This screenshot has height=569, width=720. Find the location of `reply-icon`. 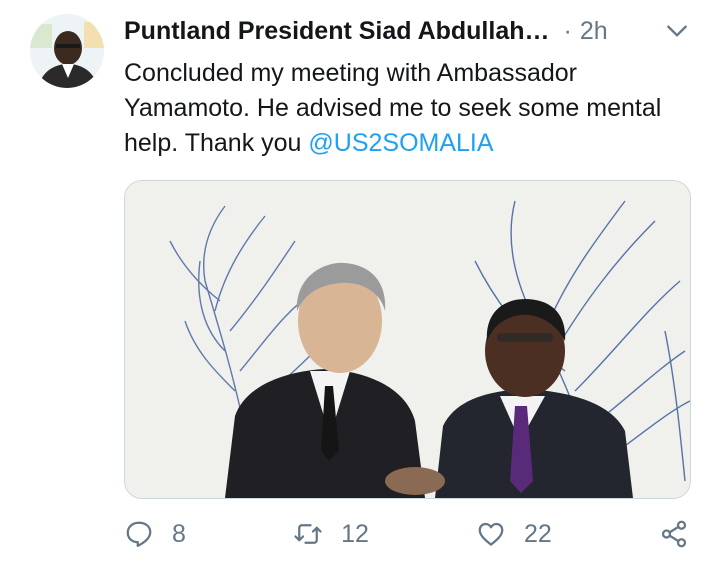

reply-icon is located at coordinates (139, 534).